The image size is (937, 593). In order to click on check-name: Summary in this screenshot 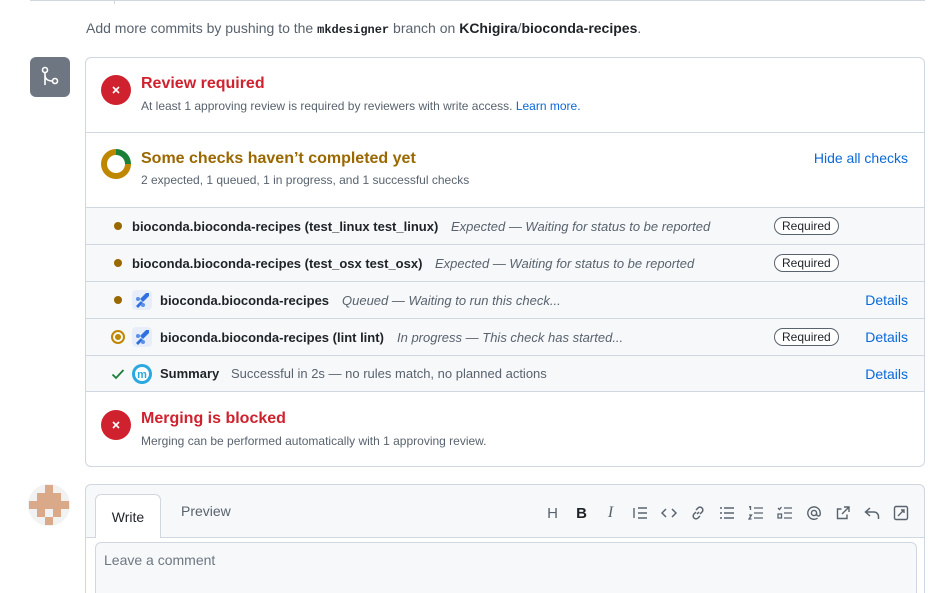, I will do `click(190, 373)`.